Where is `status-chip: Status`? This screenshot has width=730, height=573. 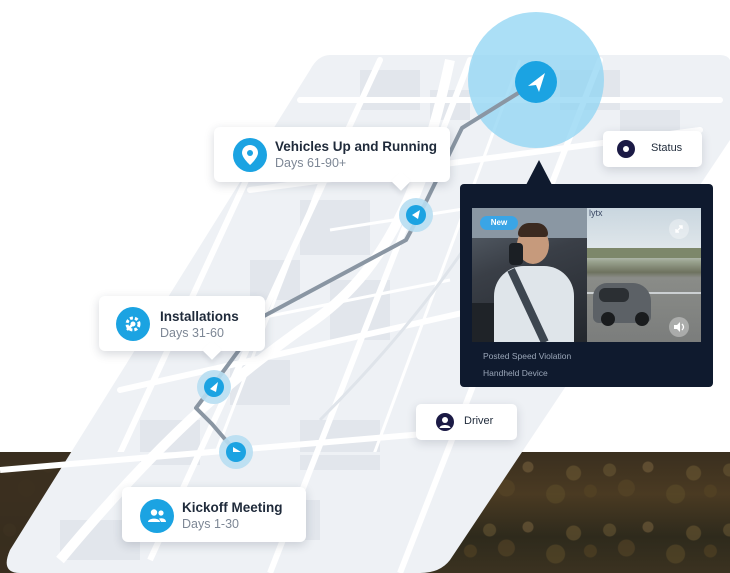
status-chip: Status is located at coordinates (652, 149).